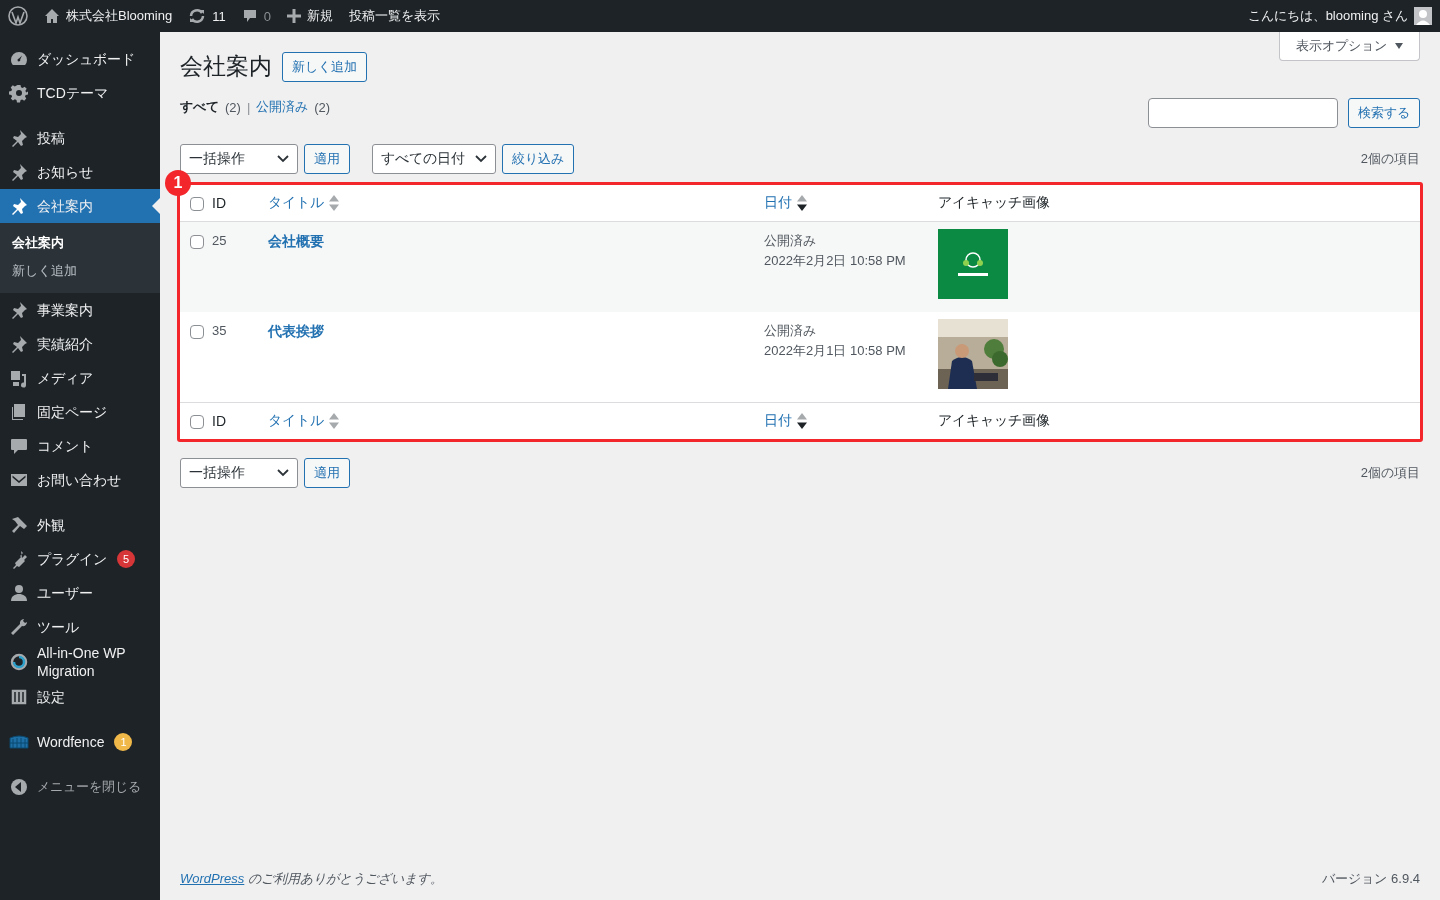  What do you see at coordinates (293, 16) in the screenshot?
I see `plus-icon` at bounding box center [293, 16].